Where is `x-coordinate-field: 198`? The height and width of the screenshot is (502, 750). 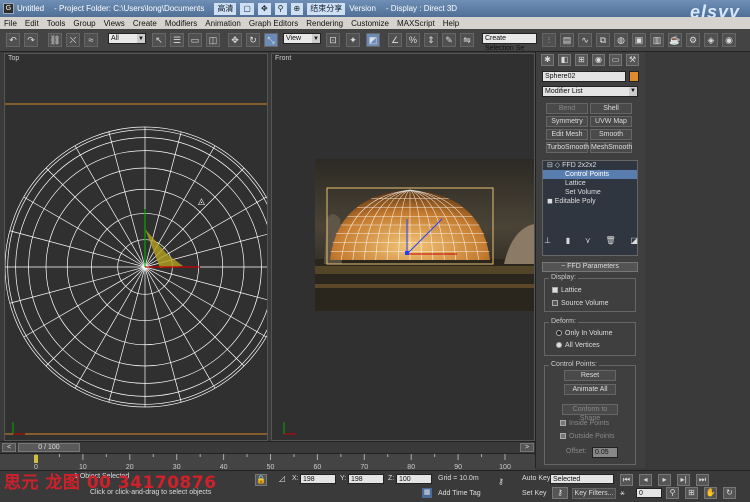 x-coordinate-field: 198 is located at coordinates (318, 479).